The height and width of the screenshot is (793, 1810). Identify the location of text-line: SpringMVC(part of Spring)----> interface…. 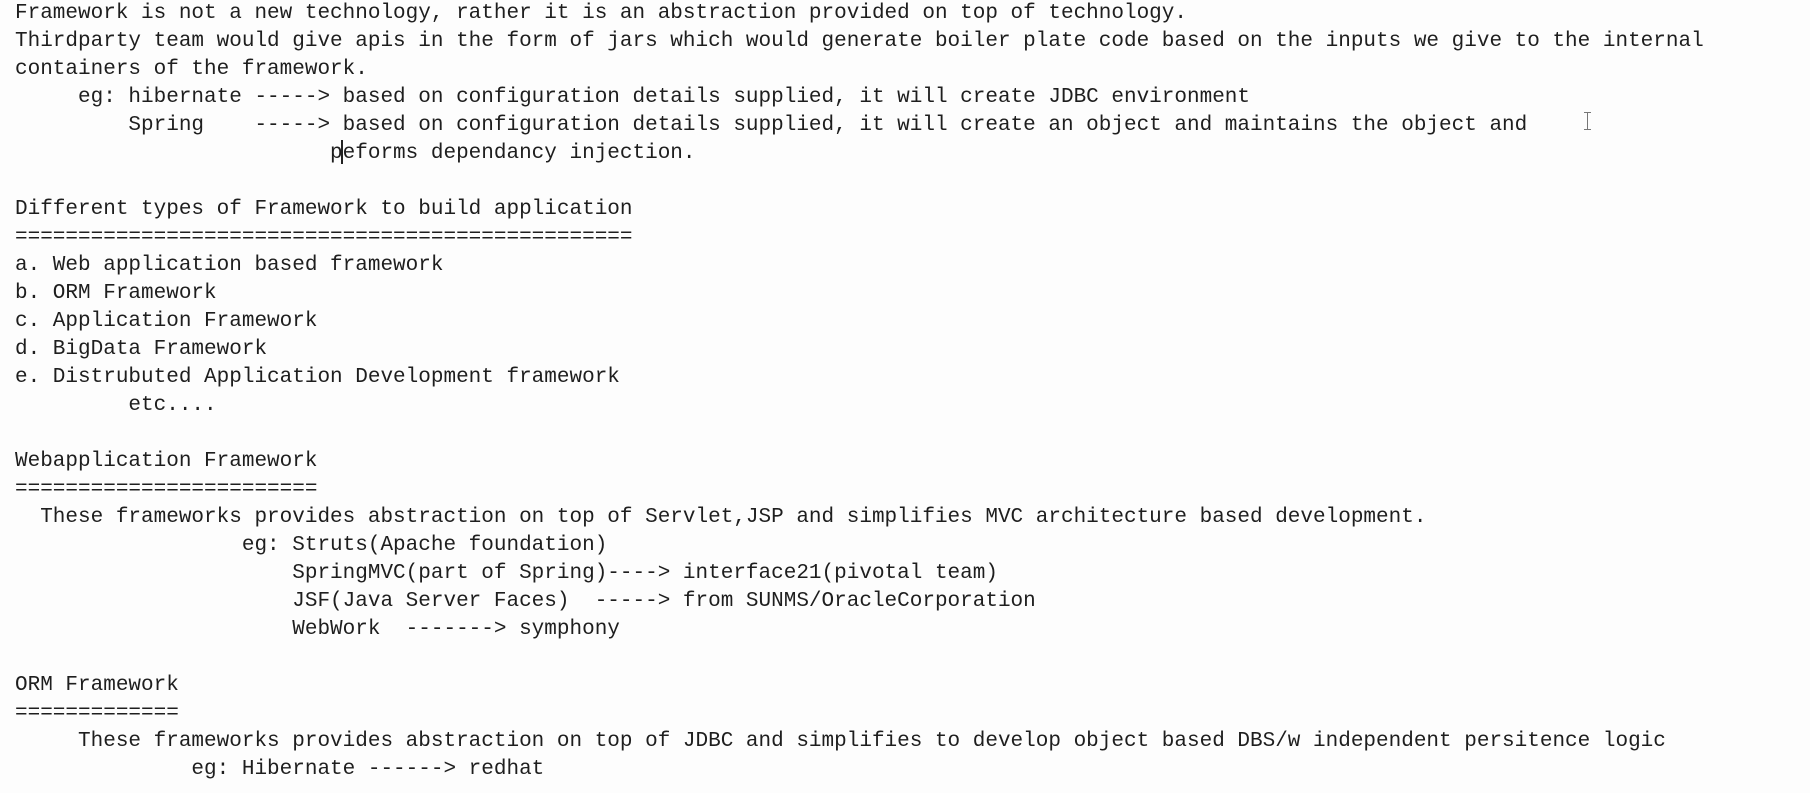
(506, 573).